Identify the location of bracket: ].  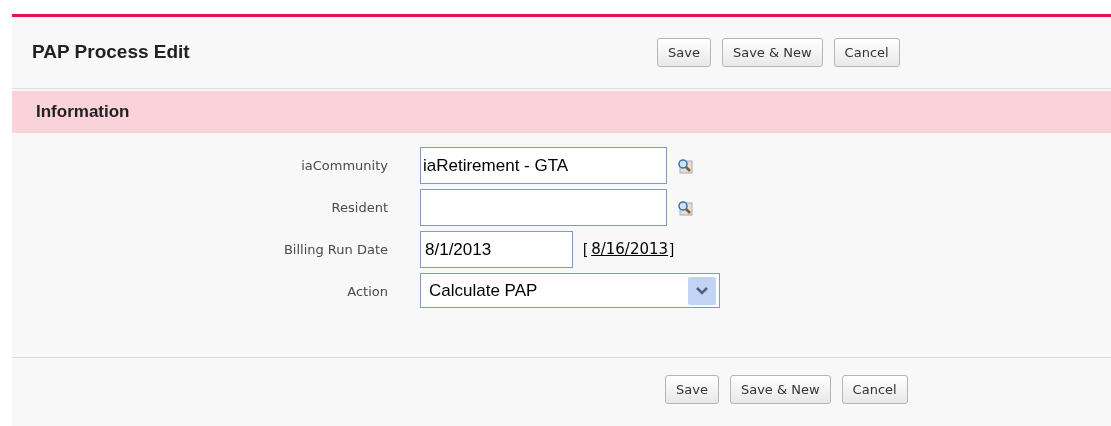
(672, 249).